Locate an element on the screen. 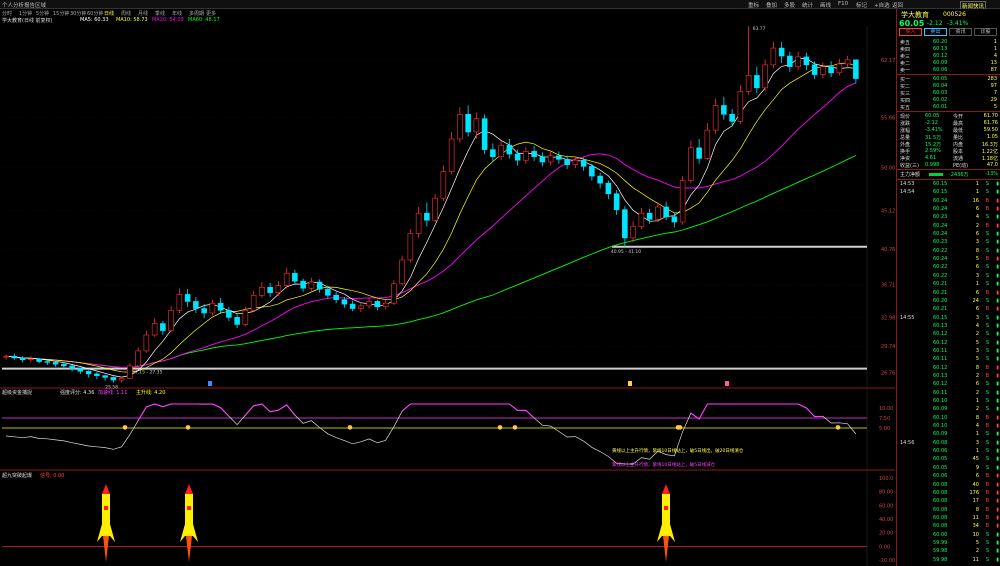 The width and height of the screenshot is (1000, 566). trade-tick-row: 60.11 2 S ▮ is located at coordinates (948, 394).